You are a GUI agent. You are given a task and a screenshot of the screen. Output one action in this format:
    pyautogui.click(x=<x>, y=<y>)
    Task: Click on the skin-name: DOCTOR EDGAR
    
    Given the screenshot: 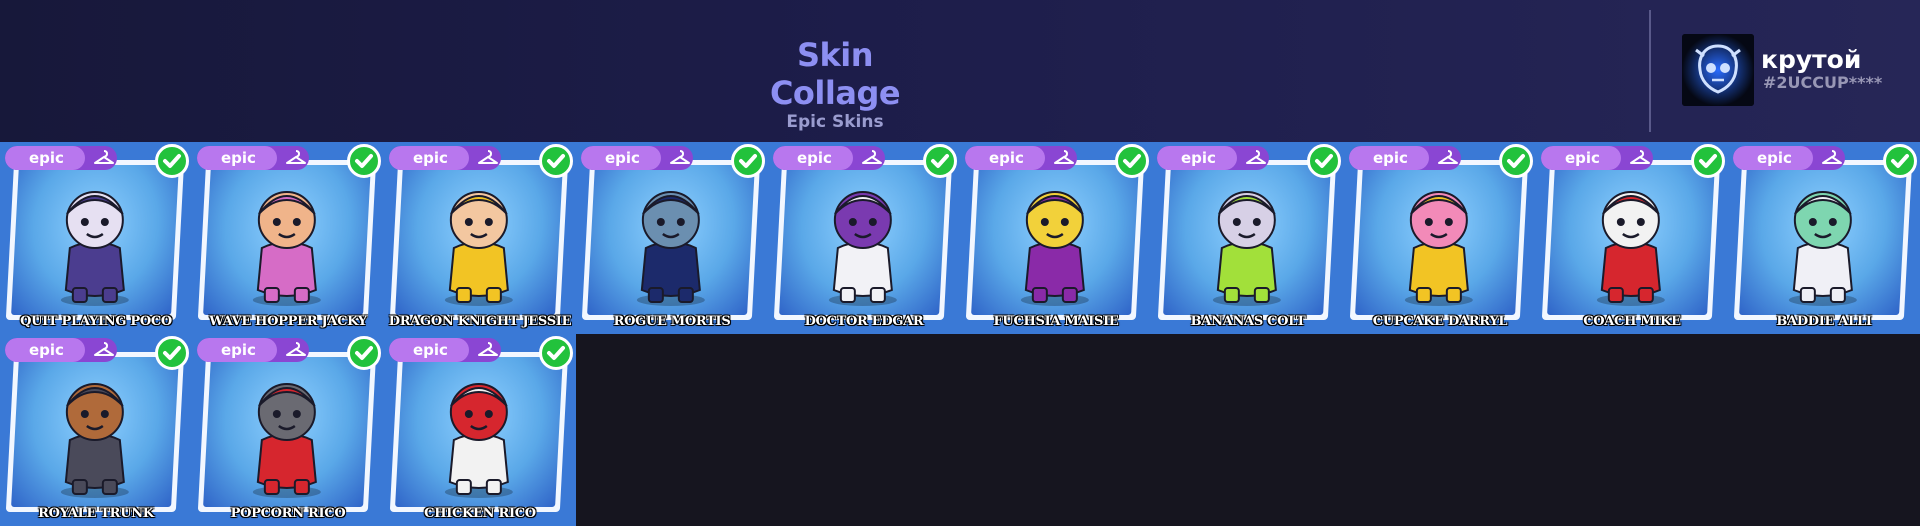 What is the action you would take?
    pyautogui.click(x=864, y=321)
    